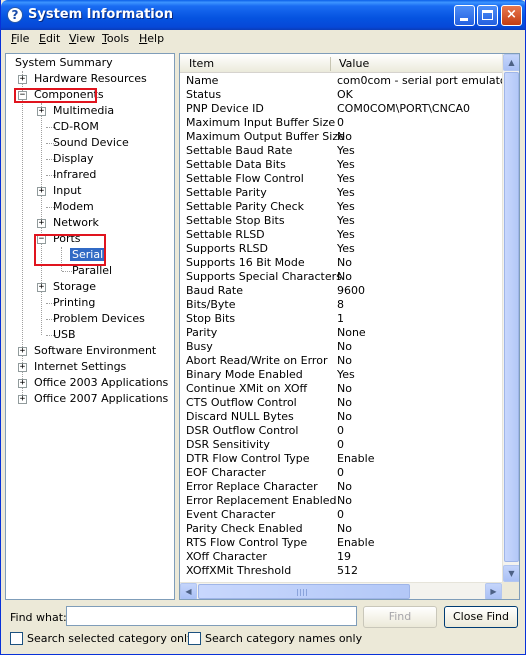 The image size is (526, 655). I want to click on table-row: Status OK, so click(341, 95).